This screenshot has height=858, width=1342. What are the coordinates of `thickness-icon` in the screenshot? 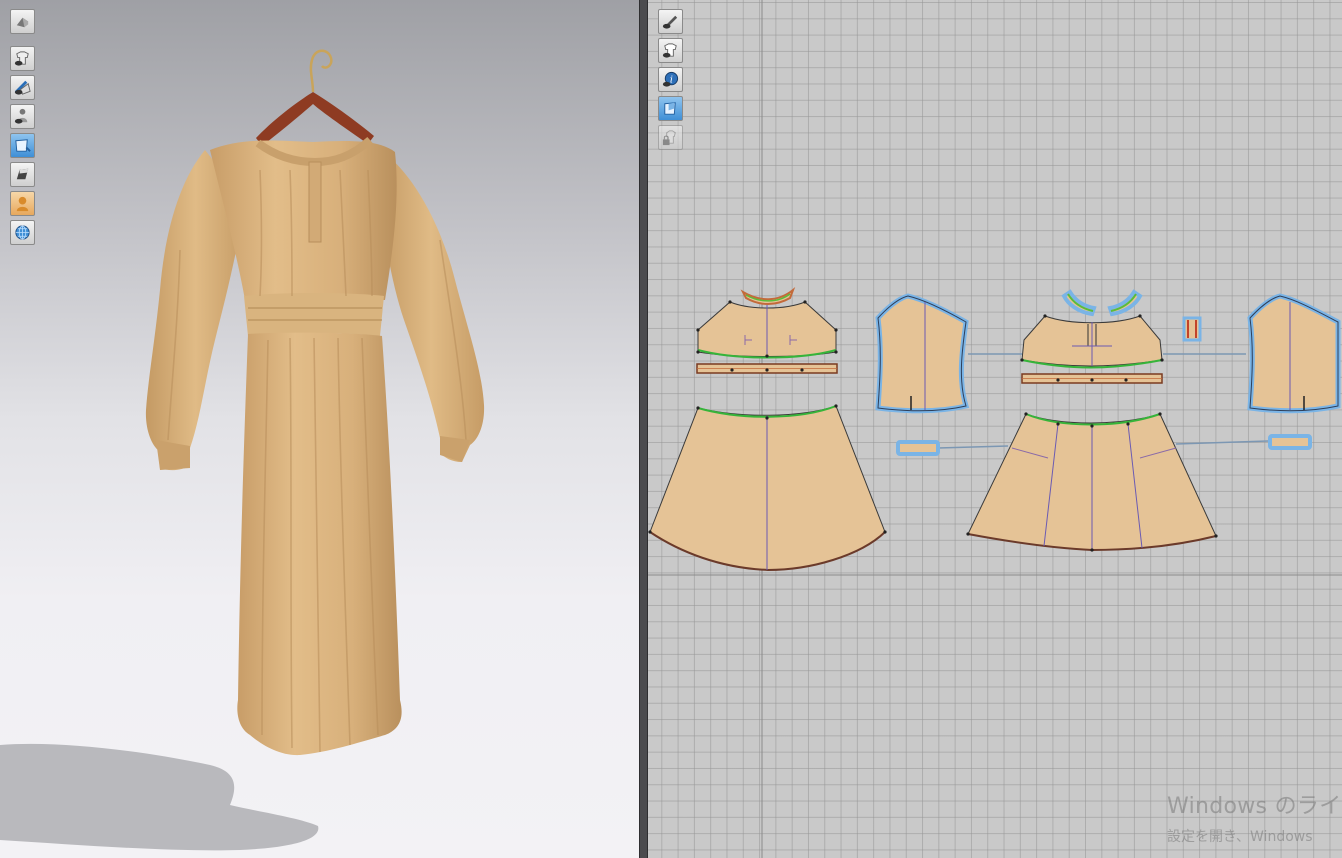 It's located at (22, 174).